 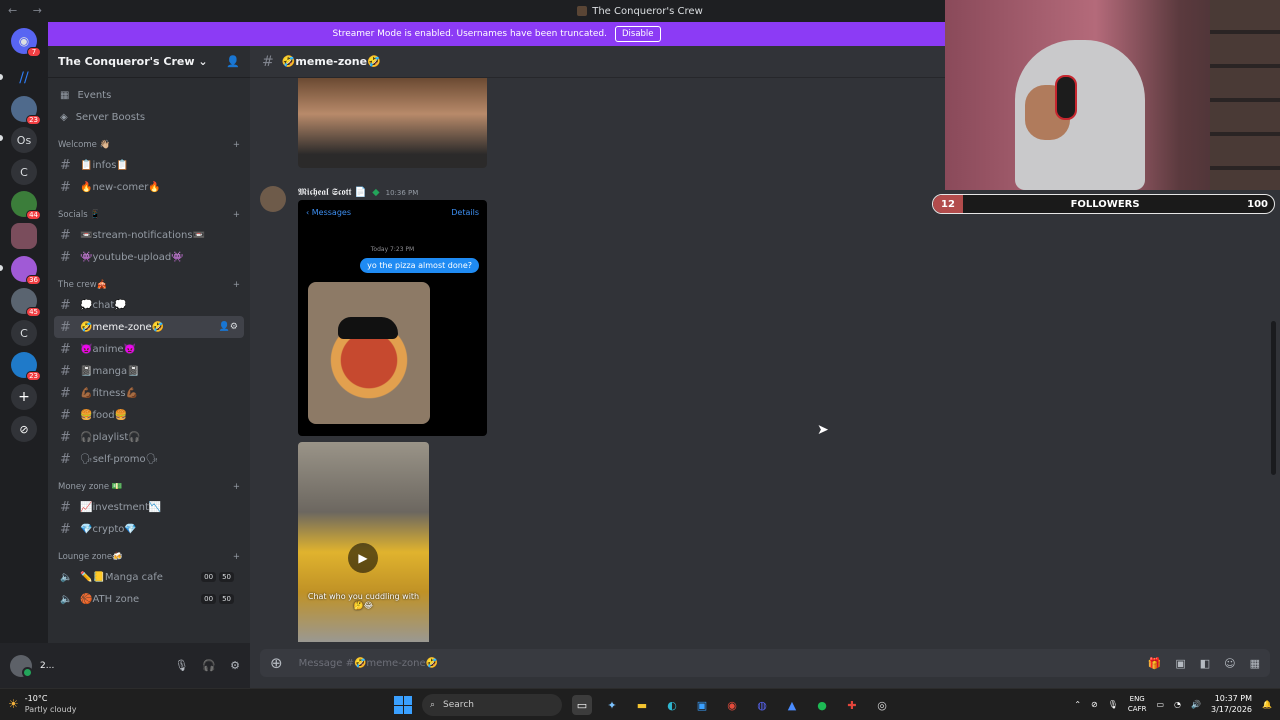 I want to click on discover-button: ⊘, so click(x=24, y=429).